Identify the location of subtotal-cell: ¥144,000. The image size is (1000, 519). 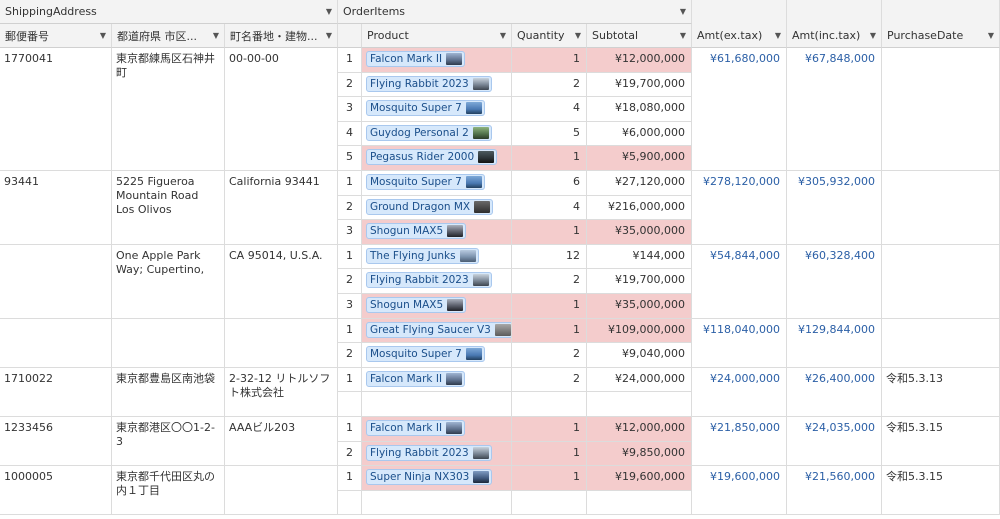
(639, 257).